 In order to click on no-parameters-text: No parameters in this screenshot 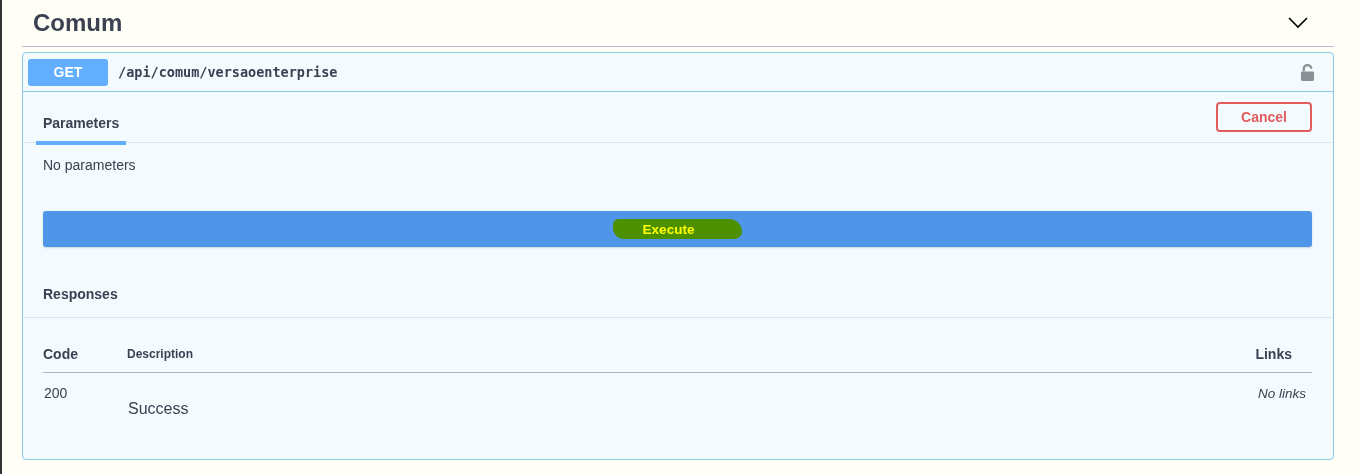, I will do `click(89, 165)`.